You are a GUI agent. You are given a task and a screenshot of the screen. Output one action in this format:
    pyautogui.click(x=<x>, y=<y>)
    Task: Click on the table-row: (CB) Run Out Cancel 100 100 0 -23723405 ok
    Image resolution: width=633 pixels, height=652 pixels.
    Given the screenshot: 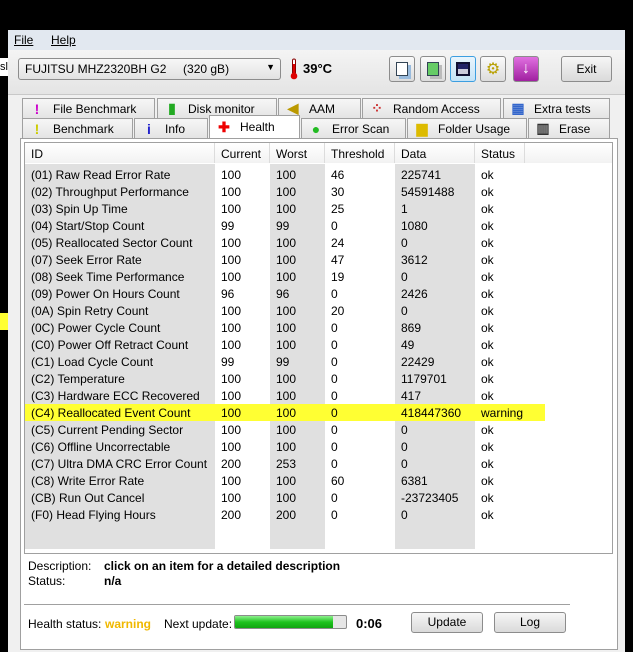 What is the action you would take?
    pyautogui.click(x=285, y=497)
    